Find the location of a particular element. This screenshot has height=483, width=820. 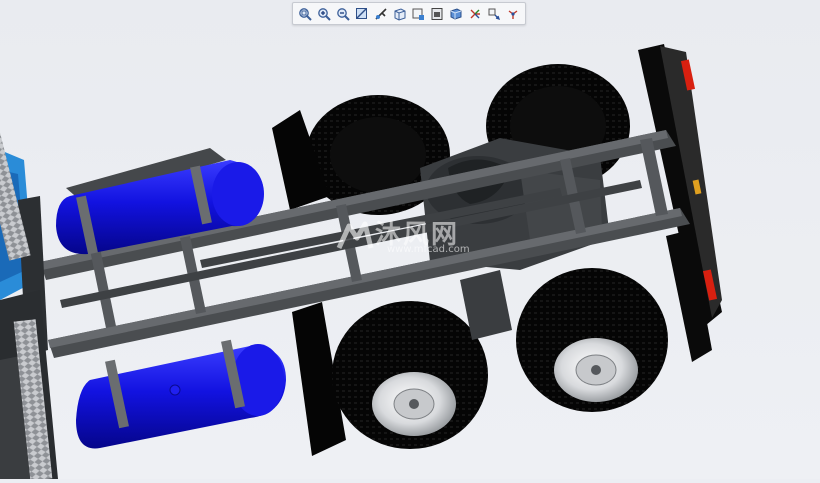

pan-button is located at coordinates (380, 13).